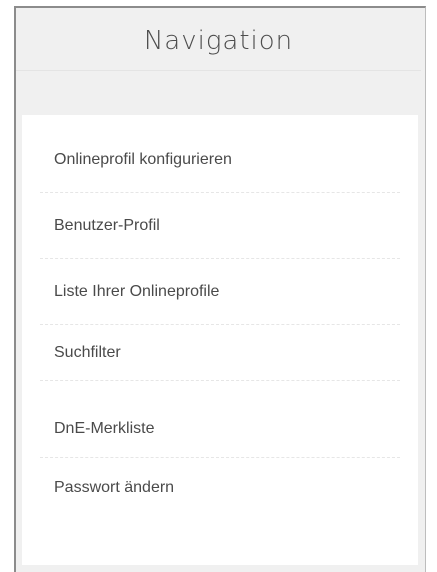 This screenshot has height=572, width=437. I want to click on navigation-title: Navigation, so click(218, 41).